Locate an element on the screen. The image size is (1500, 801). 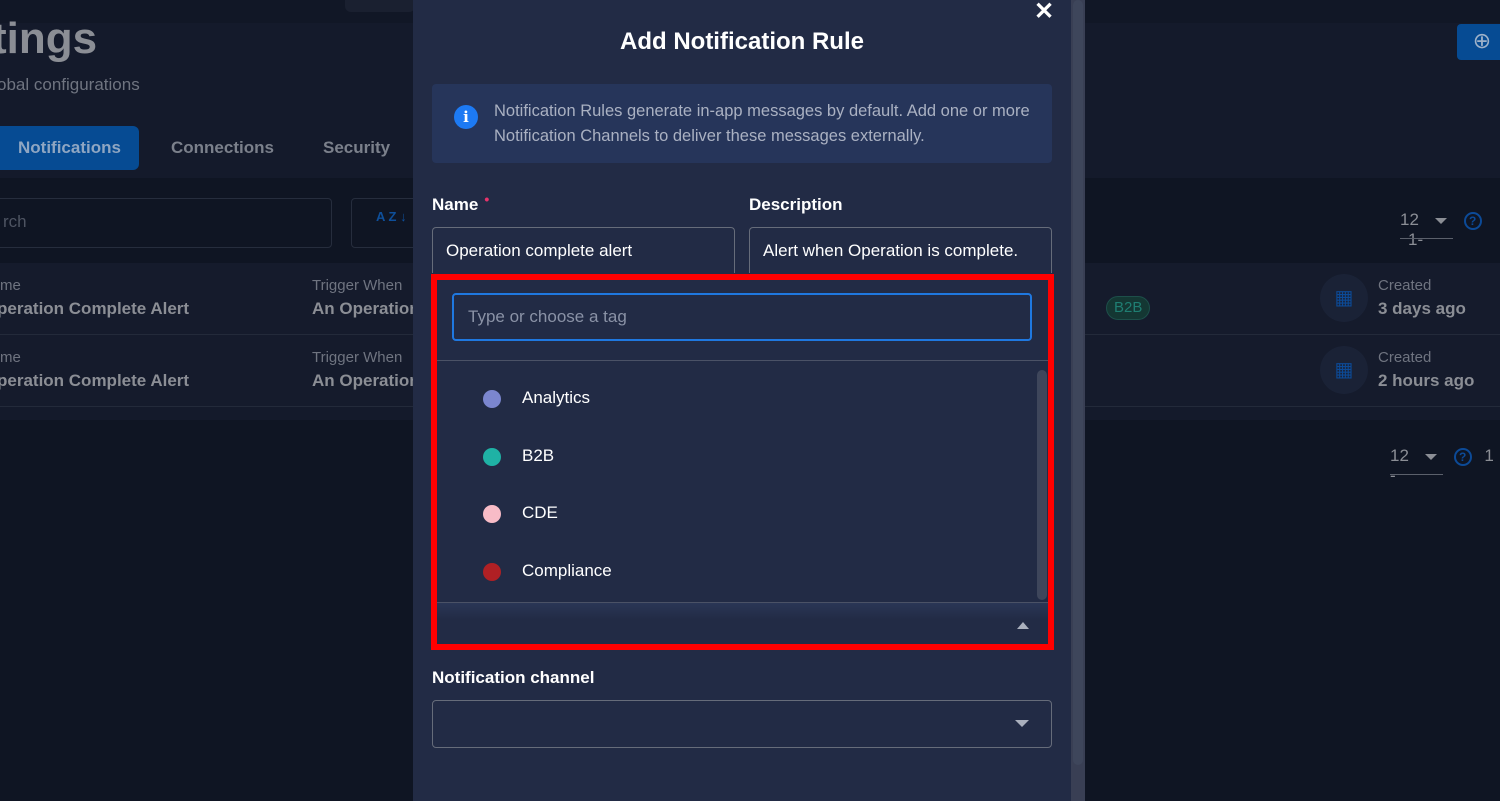
tab-notifications: Notifications is located at coordinates (69, 148).